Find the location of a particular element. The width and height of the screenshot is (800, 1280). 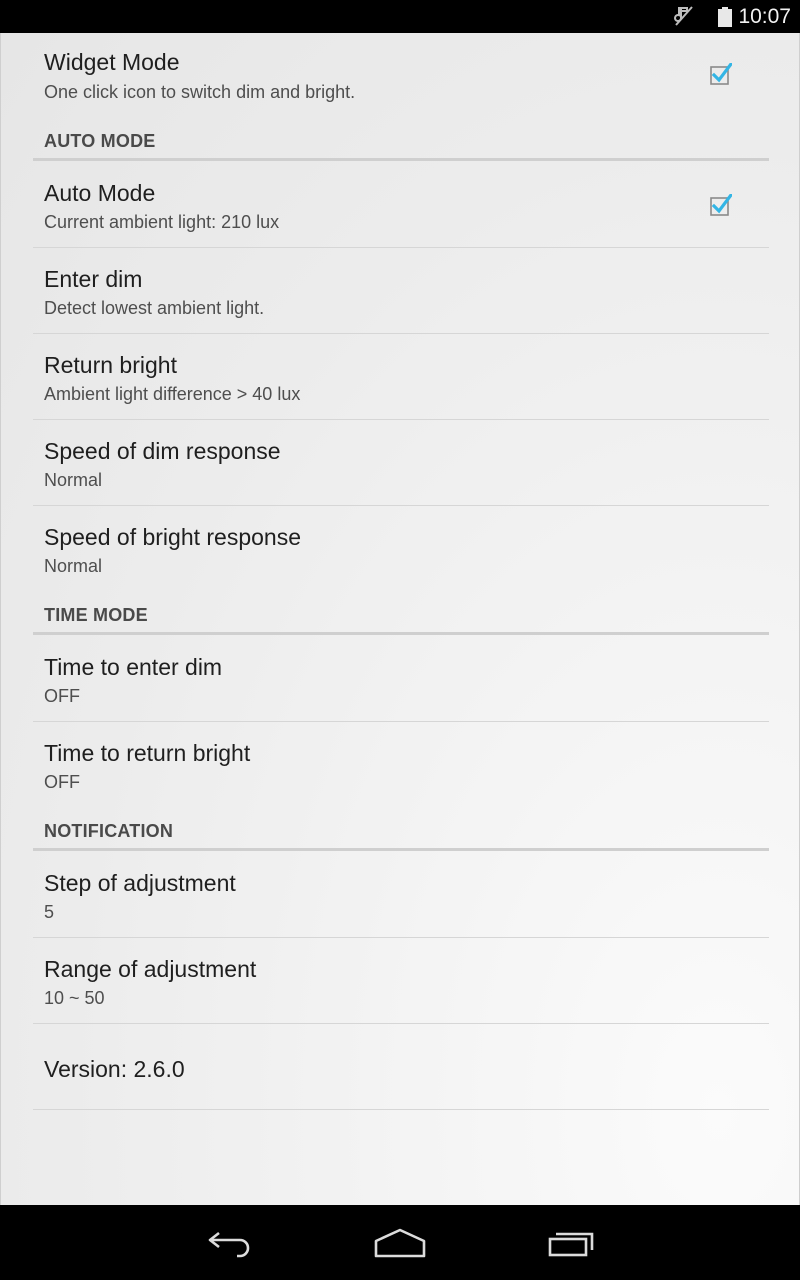

pref-title: Time to enter dim is located at coordinates (133, 667).